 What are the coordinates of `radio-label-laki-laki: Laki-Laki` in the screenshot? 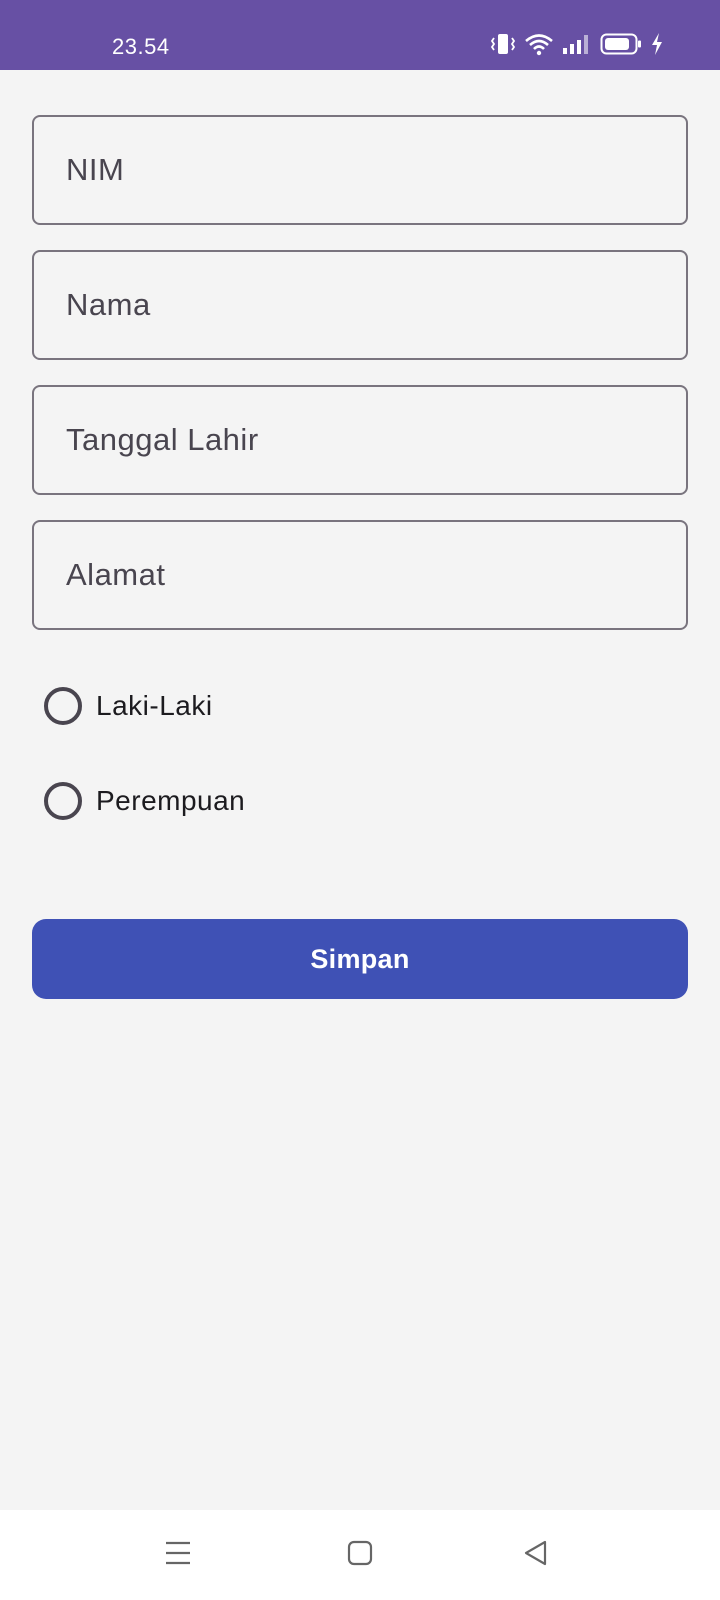 It's located at (154, 705).